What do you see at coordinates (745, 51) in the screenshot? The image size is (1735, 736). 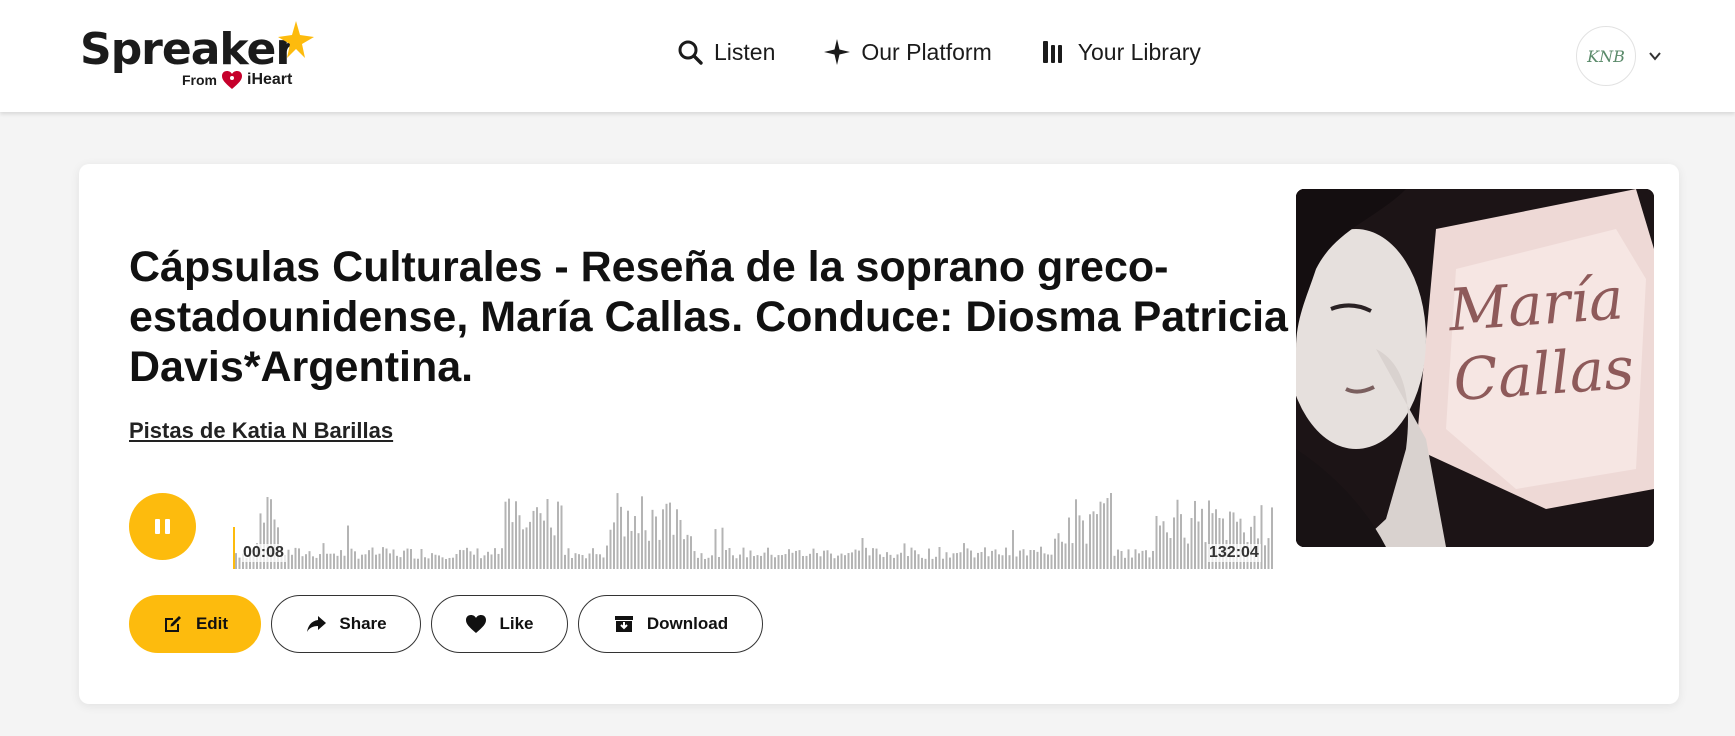 I see `nav-listen-label: Listen` at bounding box center [745, 51].